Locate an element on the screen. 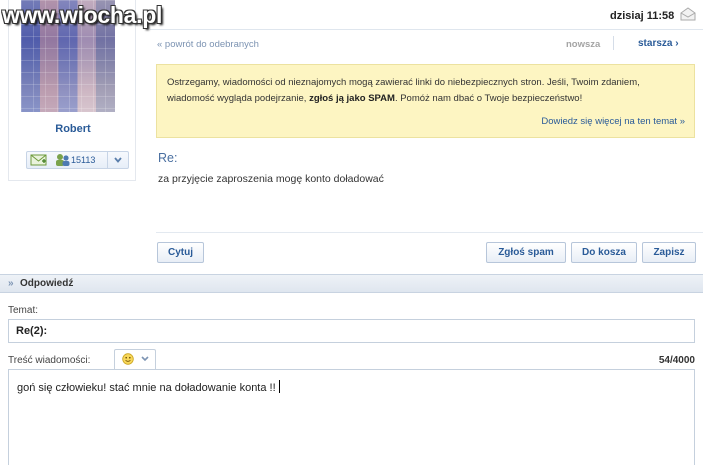 The height and width of the screenshot is (465, 703). reply-section-header: » Odpowiedź is located at coordinates (351, 283).